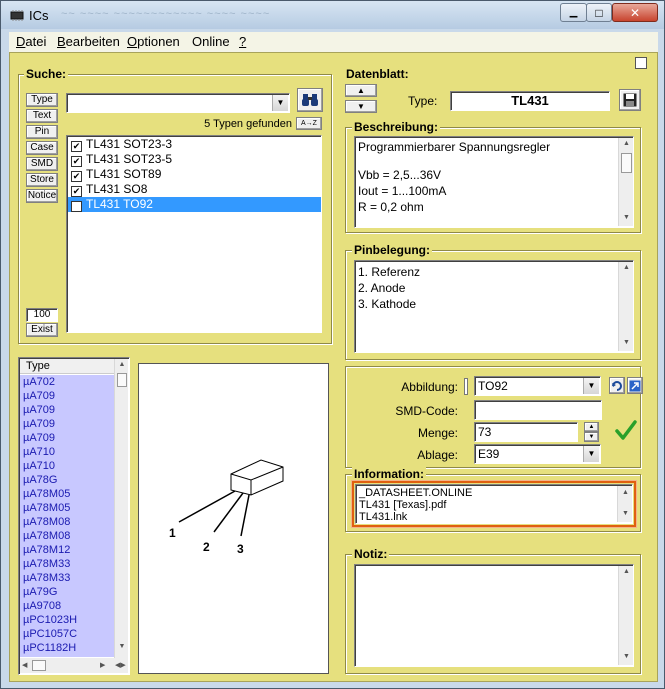 This screenshot has height=689, width=665. What do you see at coordinates (538, 410) in the screenshot?
I see `smd-code-field` at bounding box center [538, 410].